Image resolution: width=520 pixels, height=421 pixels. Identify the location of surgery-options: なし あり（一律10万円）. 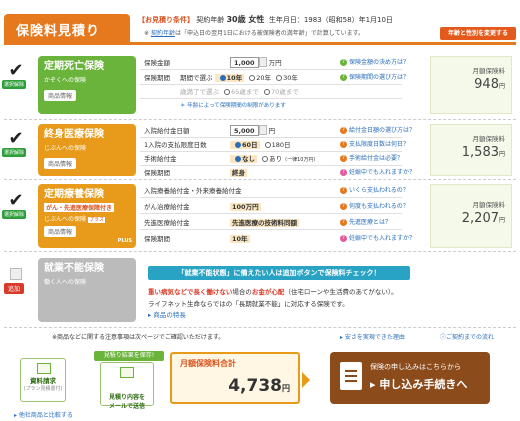
(274, 159).